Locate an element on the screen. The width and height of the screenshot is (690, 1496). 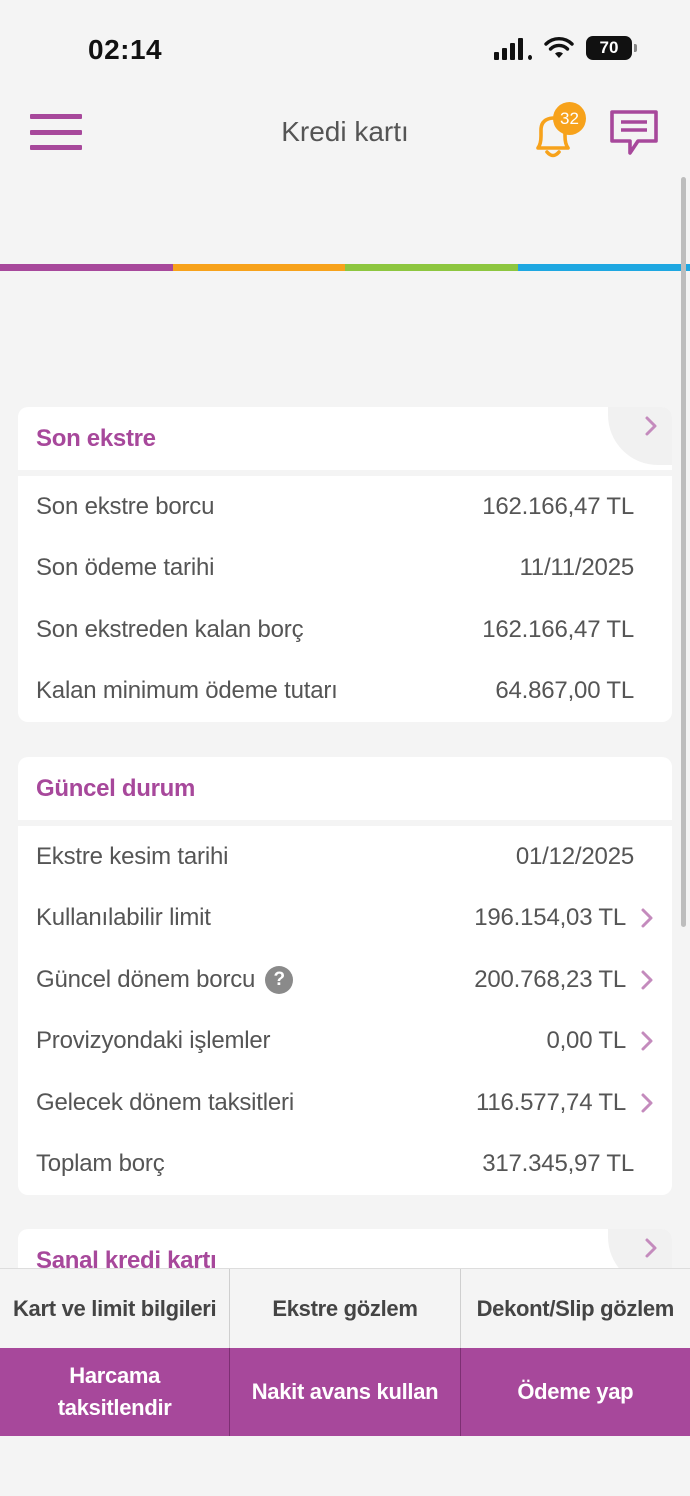
sanal-kredi-header: Sanal kredi kartı is located at coordinates (345, 1248).